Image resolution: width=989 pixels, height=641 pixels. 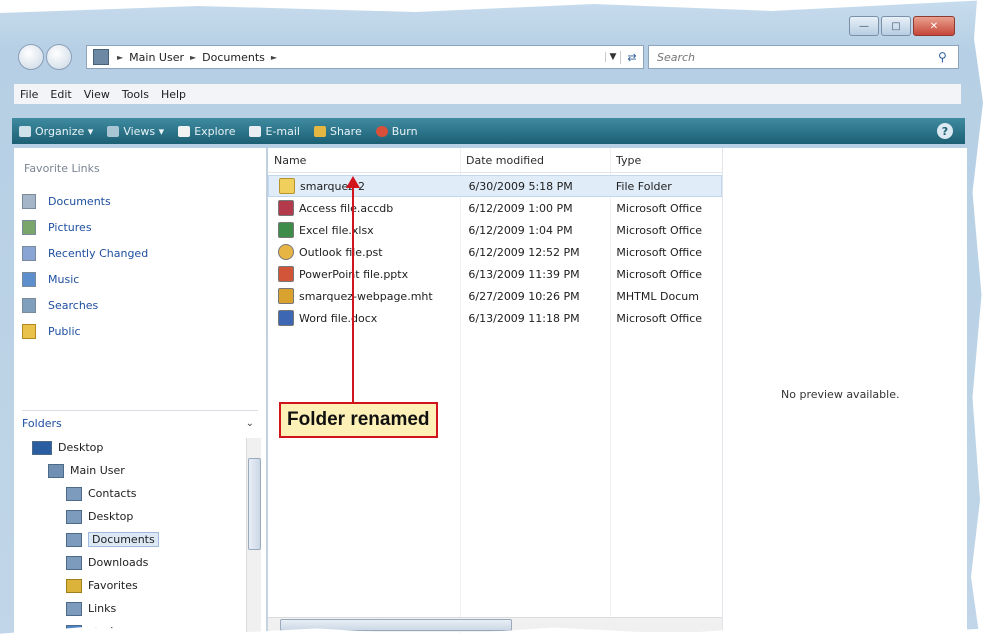 What do you see at coordinates (631, 57) in the screenshot?
I see `refresh-icon: ⇄` at bounding box center [631, 57].